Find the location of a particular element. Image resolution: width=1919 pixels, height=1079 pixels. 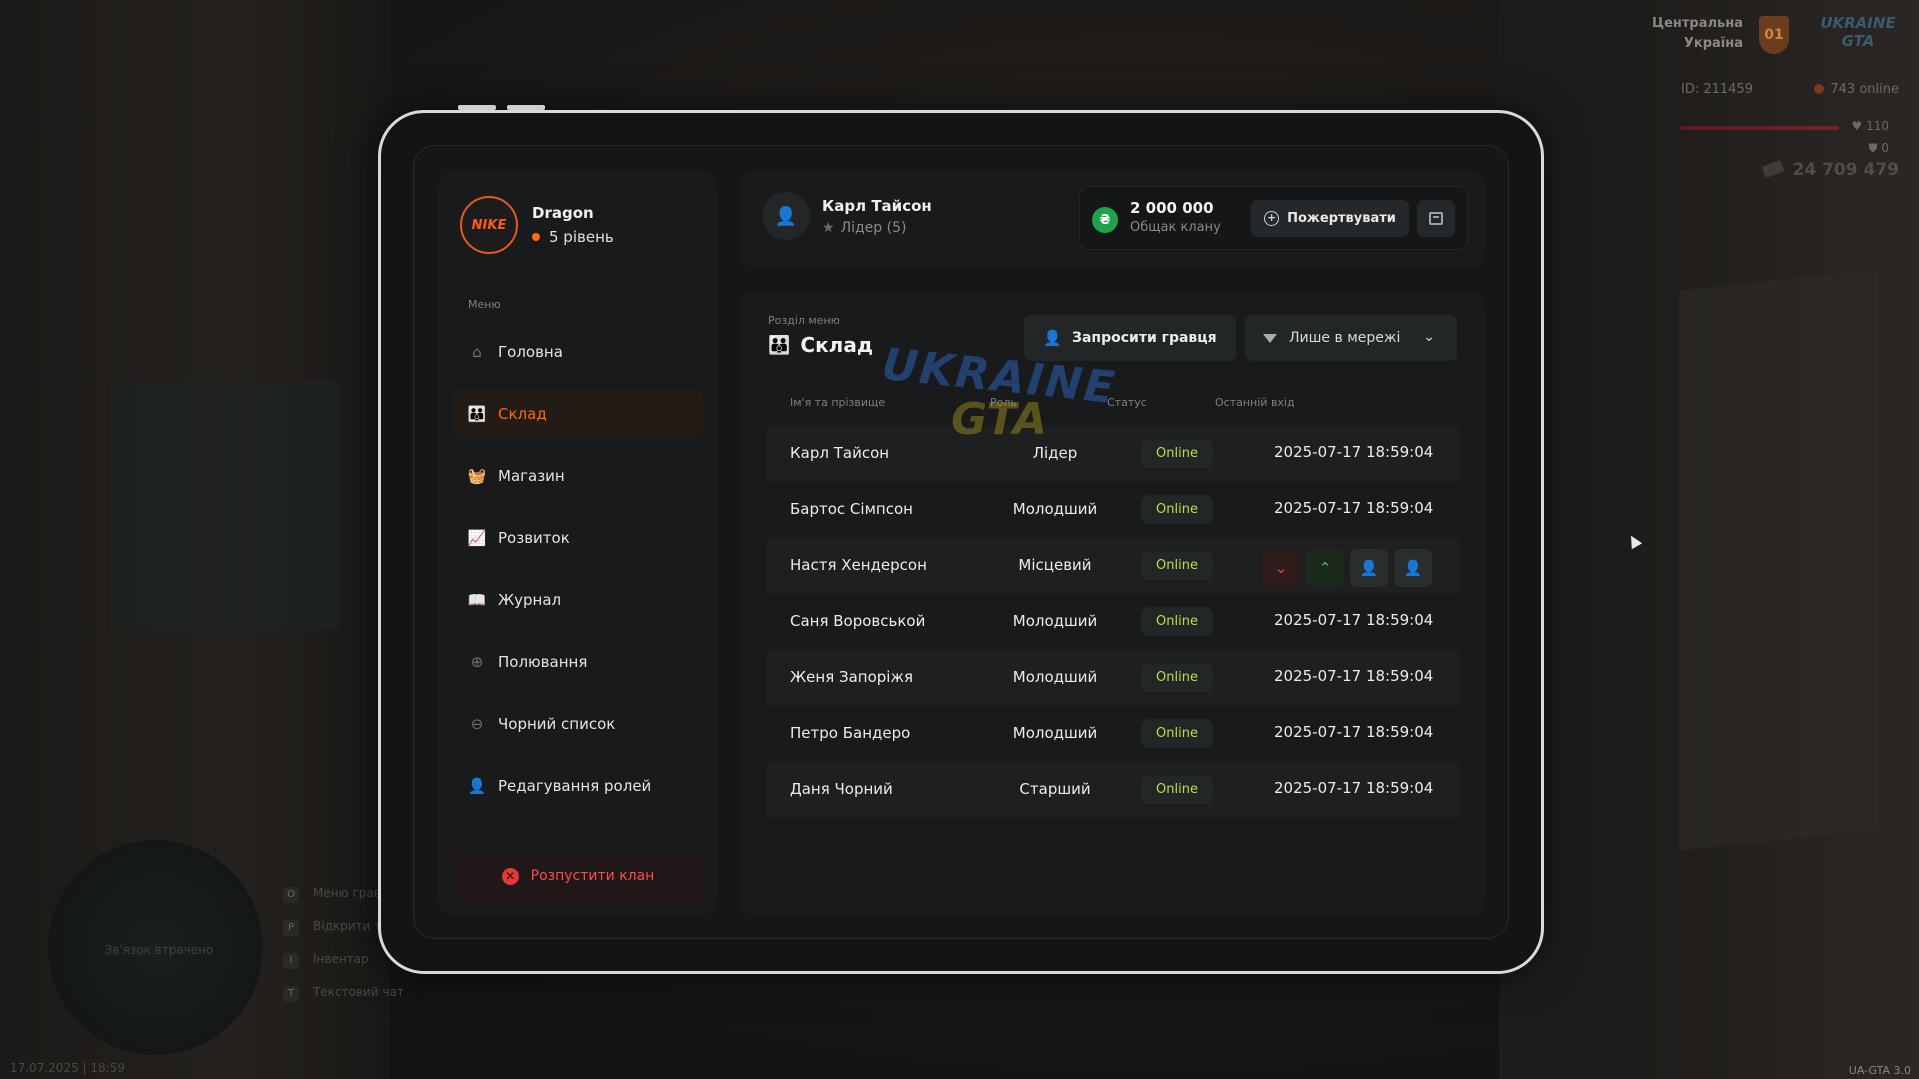

sidebar-item-2: 🧺 Магазин is located at coordinates (578, 475).